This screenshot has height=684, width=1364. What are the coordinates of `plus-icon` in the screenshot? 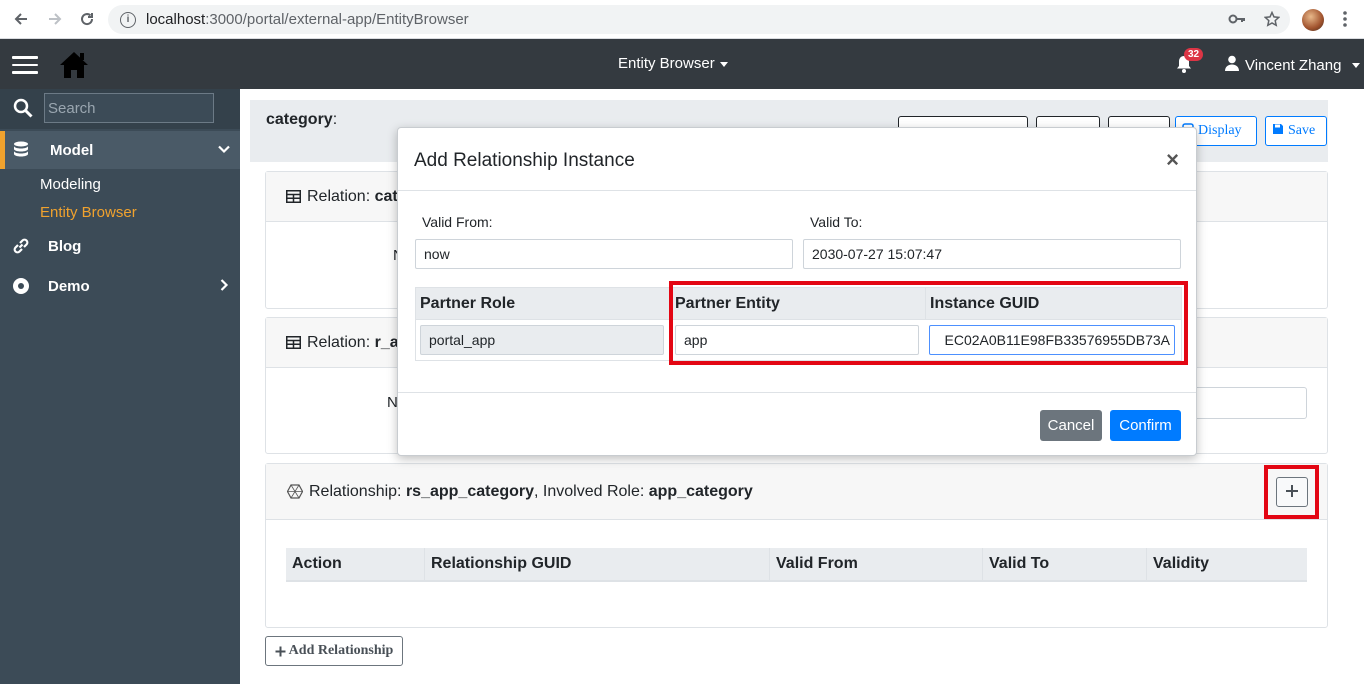 It's located at (280, 651).